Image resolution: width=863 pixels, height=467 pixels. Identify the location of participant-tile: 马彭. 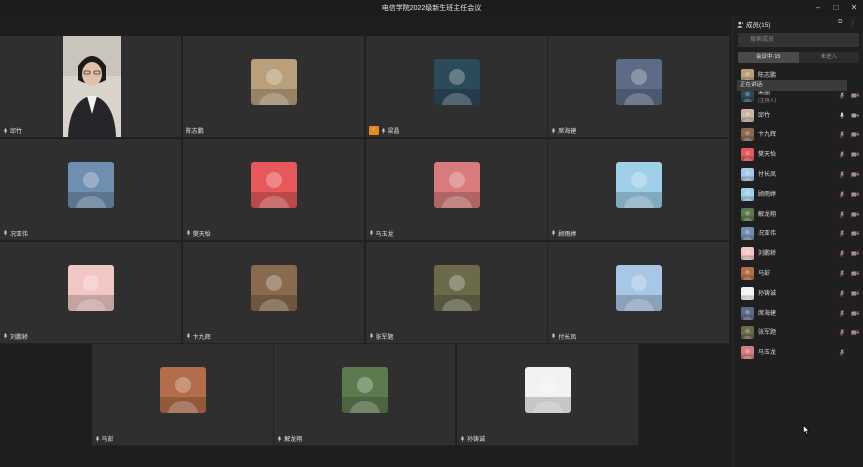
(182, 395).